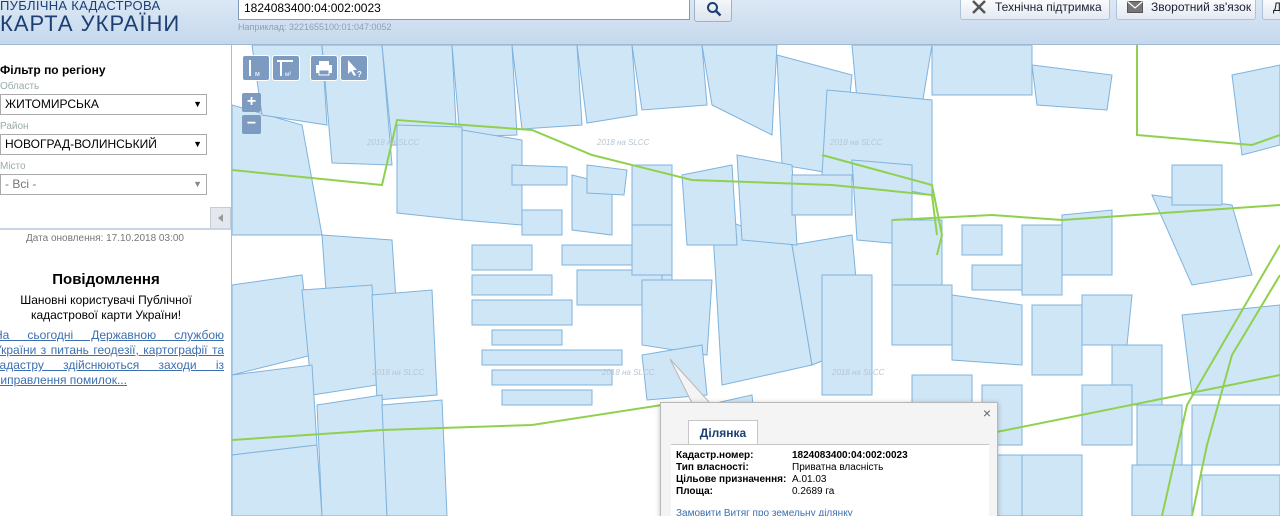 The image size is (1280, 516). I want to click on svg-text: м, so click(257, 74).